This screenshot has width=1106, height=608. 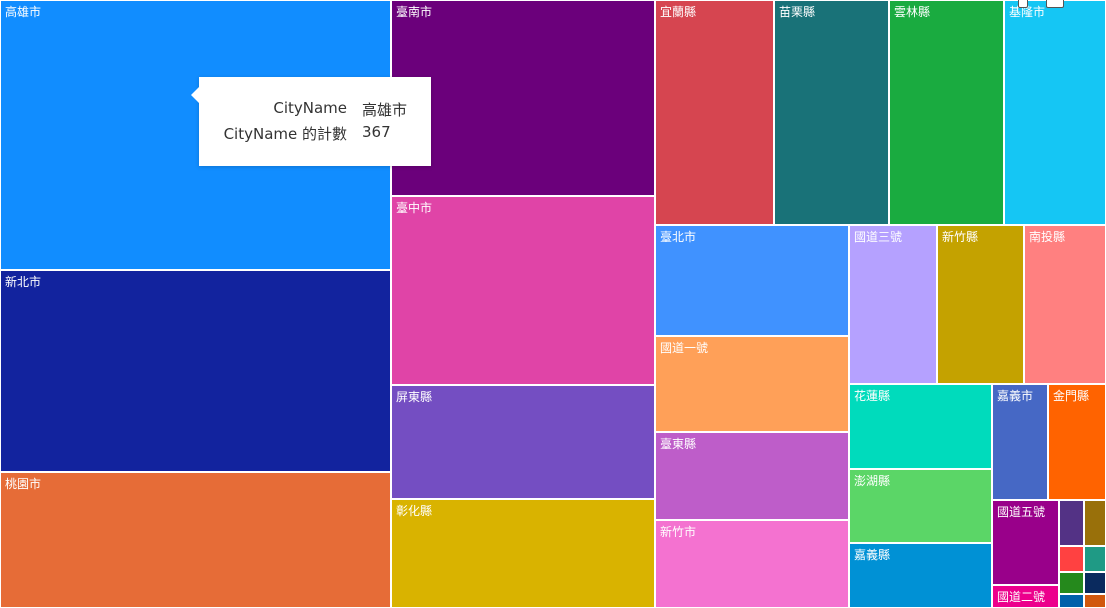 What do you see at coordinates (195, 371) in the screenshot?
I see `treemap-tile: 新北市` at bounding box center [195, 371].